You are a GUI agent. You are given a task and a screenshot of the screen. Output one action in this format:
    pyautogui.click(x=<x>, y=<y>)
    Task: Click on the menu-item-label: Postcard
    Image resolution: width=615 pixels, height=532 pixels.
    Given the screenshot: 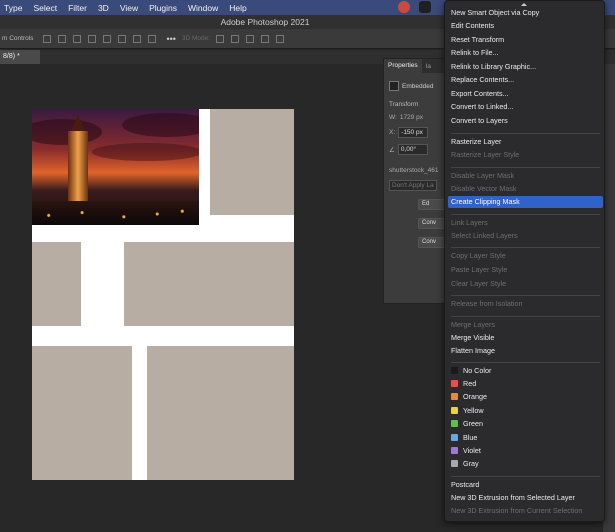 What is the action you would take?
    pyautogui.click(x=465, y=484)
    